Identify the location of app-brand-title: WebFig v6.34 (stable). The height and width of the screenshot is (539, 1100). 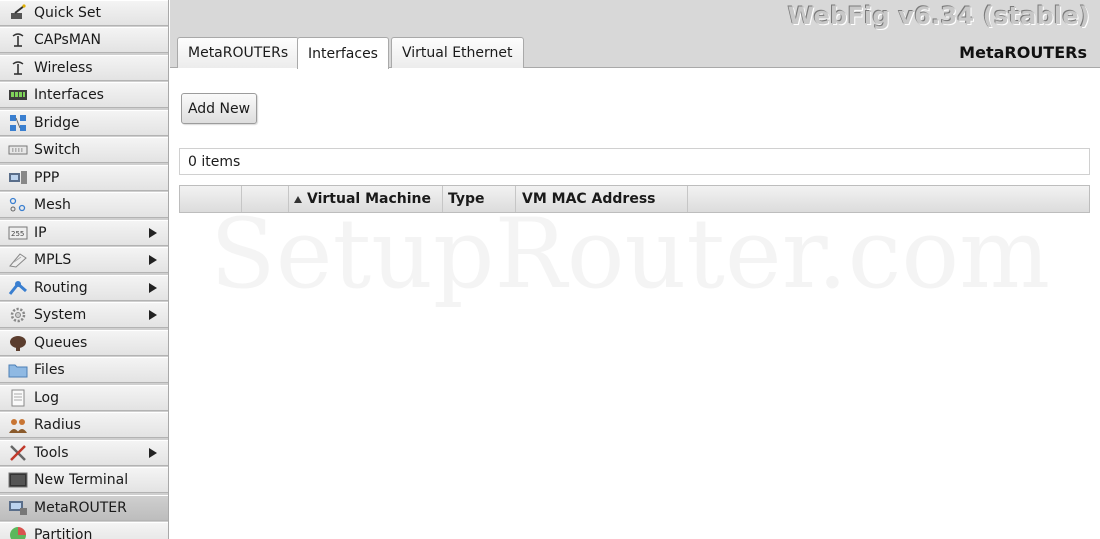
(938, 16).